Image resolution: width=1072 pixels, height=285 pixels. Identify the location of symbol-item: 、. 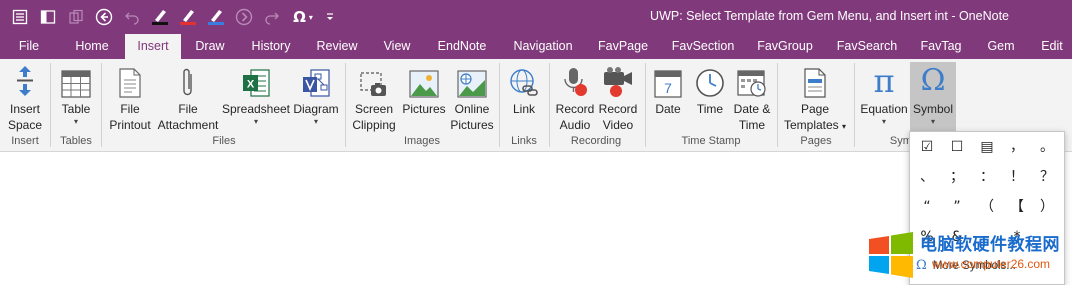
(927, 177).